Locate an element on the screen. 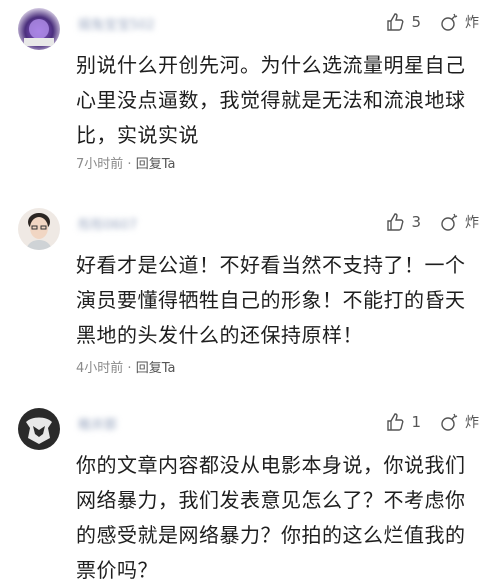 Image resolution: width=499 pixels, height=588 pixels. timestamp: 4小时前 is located at coordinates (100, 368).